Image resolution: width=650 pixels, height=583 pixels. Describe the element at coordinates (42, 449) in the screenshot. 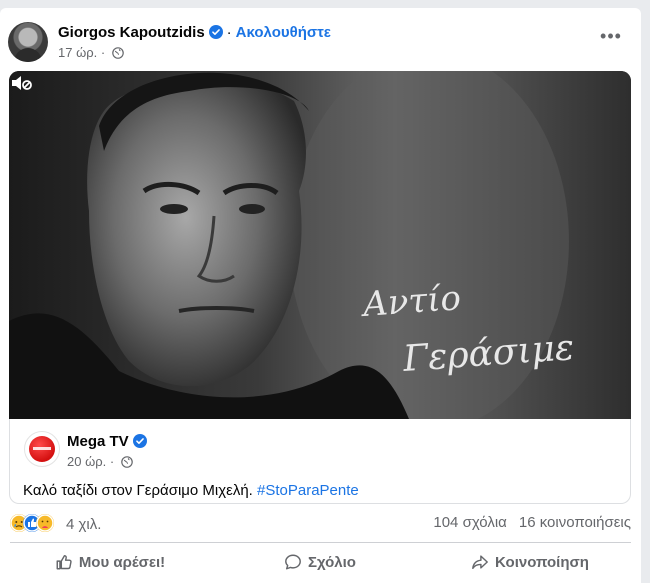

I see `mega-tv-logo` at that location.